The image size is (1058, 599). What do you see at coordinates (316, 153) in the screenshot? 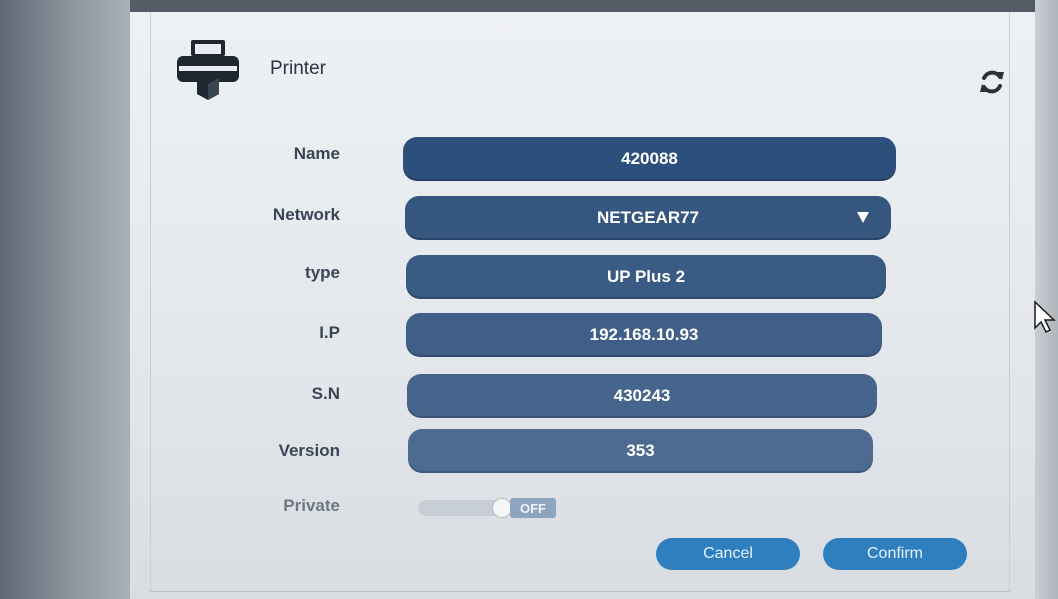
I see `name-label: Name` at bounding box center [316, 153].